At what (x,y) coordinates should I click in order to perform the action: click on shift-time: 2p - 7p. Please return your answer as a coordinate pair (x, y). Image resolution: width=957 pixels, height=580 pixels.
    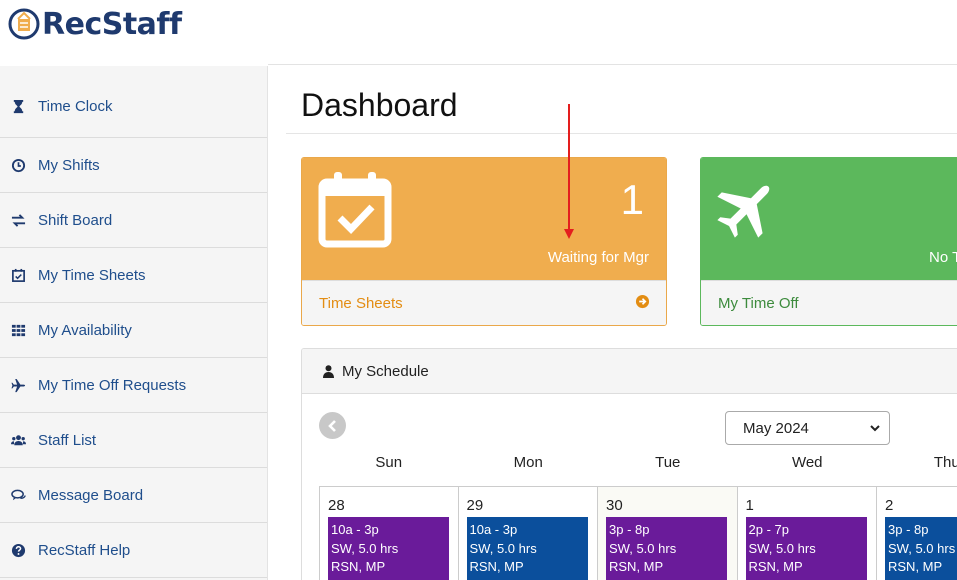
    Looking at the image, I should click on (768, 529).